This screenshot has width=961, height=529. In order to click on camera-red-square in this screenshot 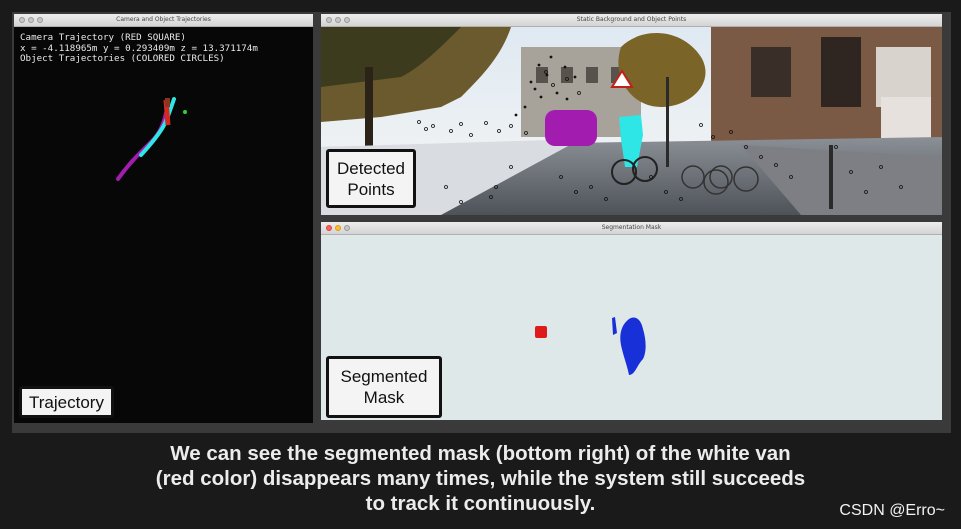, I will do `click(167, 102)`.